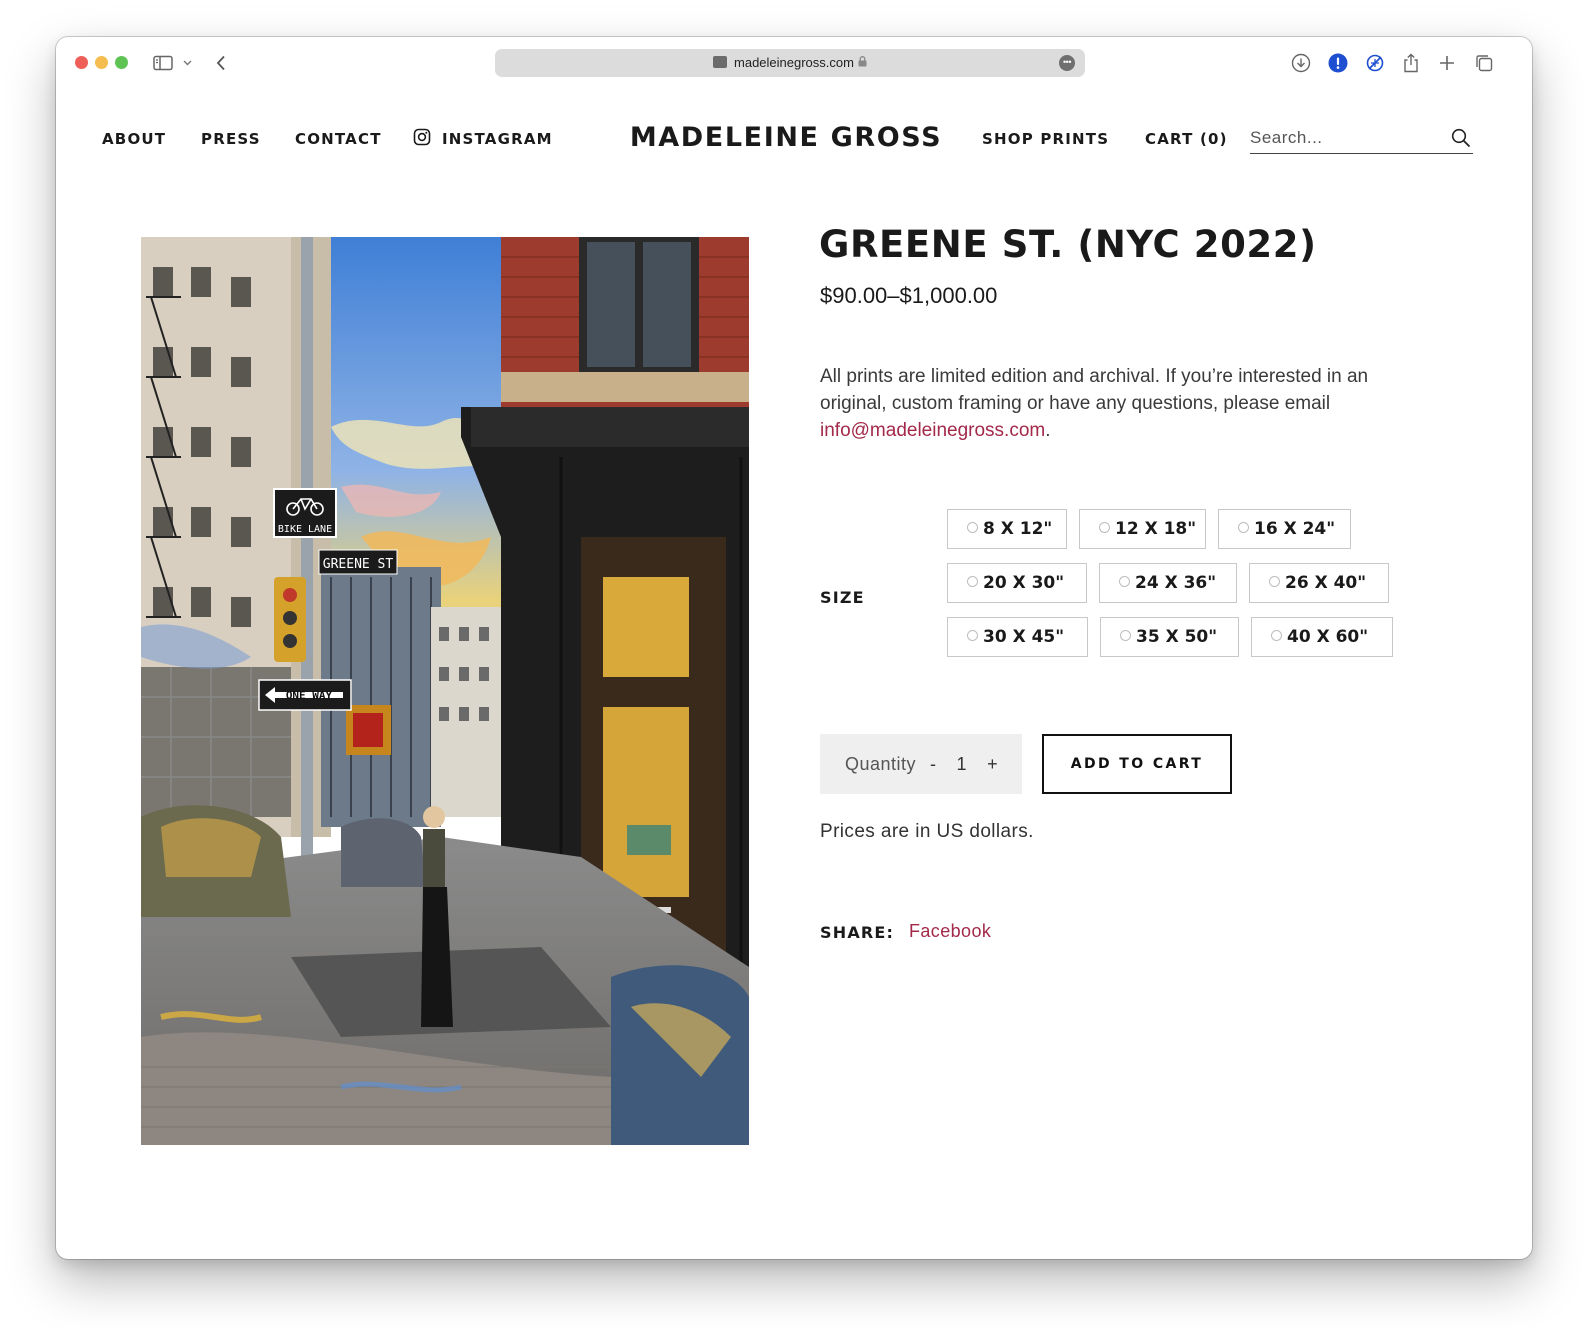  Describe the element at coordinates (101, 62) in the screenshot. I see `minimize-window-button` at that location.